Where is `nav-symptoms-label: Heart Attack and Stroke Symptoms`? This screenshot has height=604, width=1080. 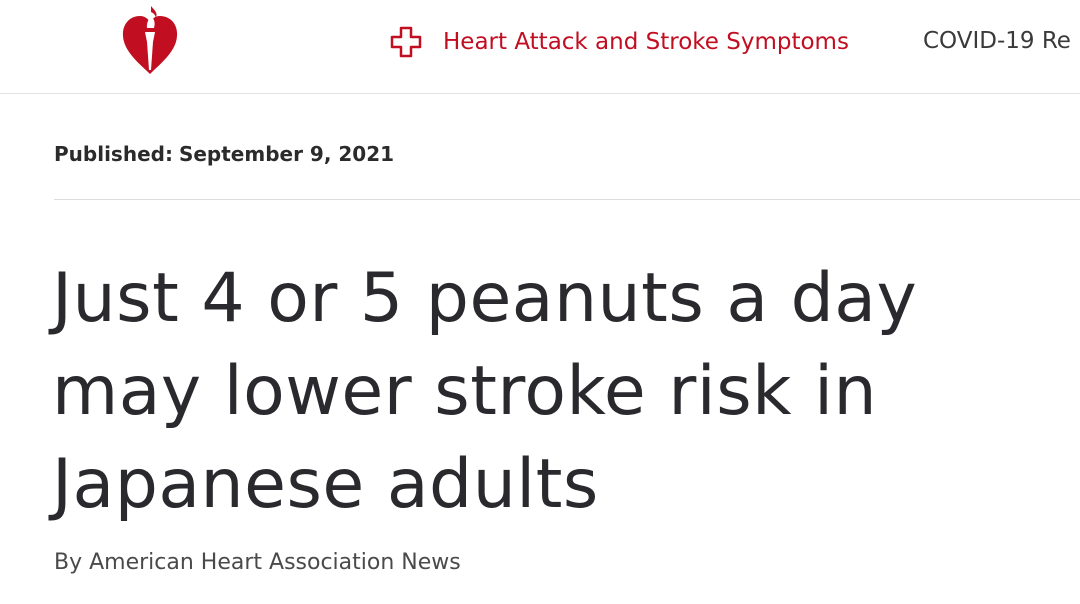
nav-symptoms-label: Heart Attack and Stroke Symptoms is located at coordinates (646, 42).